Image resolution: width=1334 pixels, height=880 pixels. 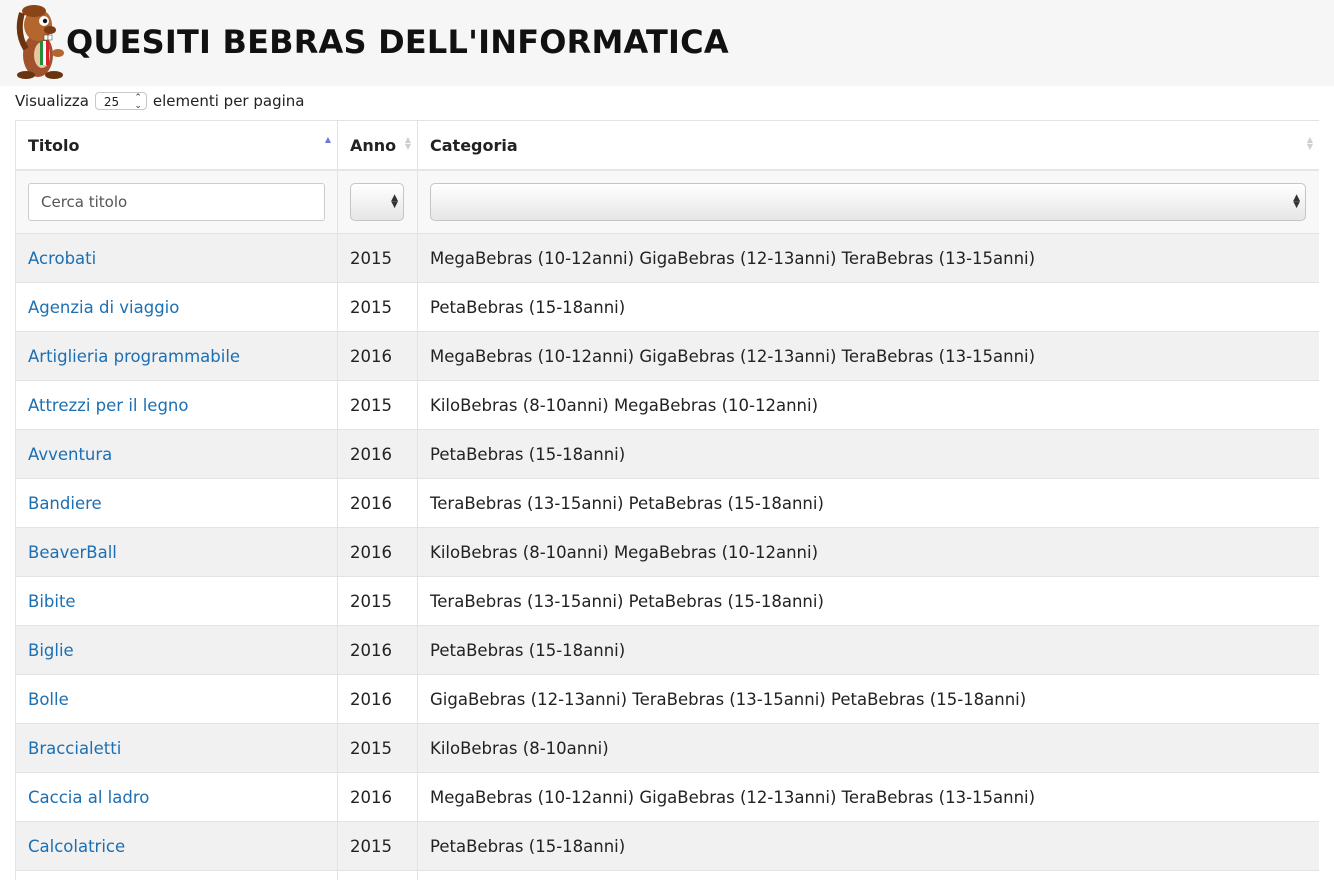 I want to click on cell-title: Bibite, so click(x=176, y=601).